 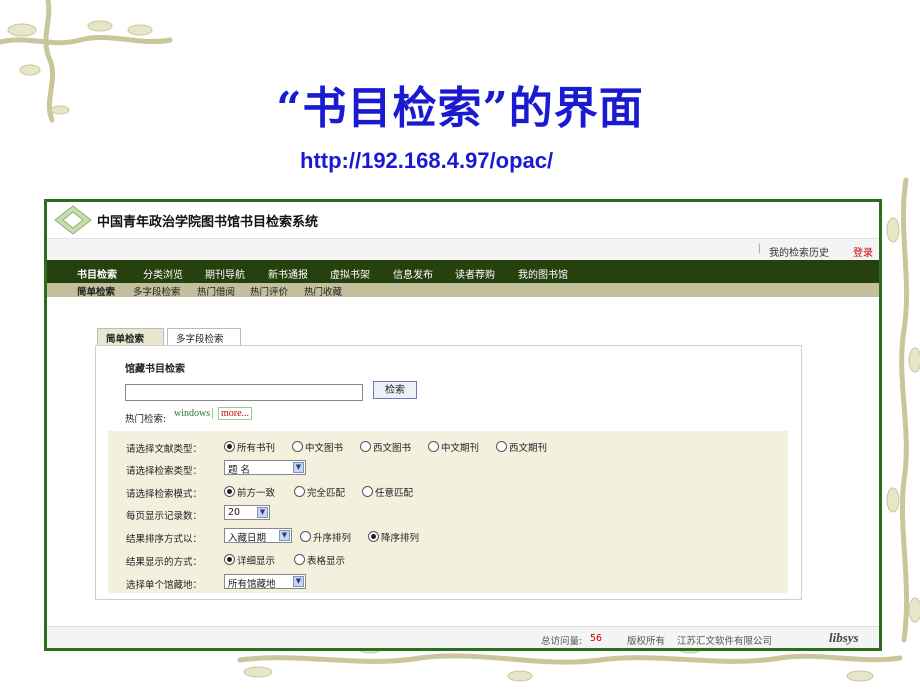 What do you see at coordinates (194, 413) in the screenshot?
I see `hot-search-word: windows` at bounding box center [194, 413].